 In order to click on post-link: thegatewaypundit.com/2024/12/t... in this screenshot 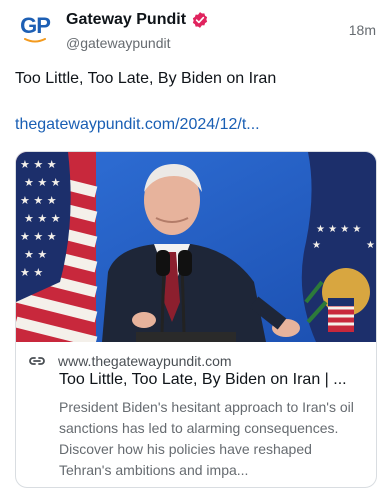, I will do `click(137, 125)`.